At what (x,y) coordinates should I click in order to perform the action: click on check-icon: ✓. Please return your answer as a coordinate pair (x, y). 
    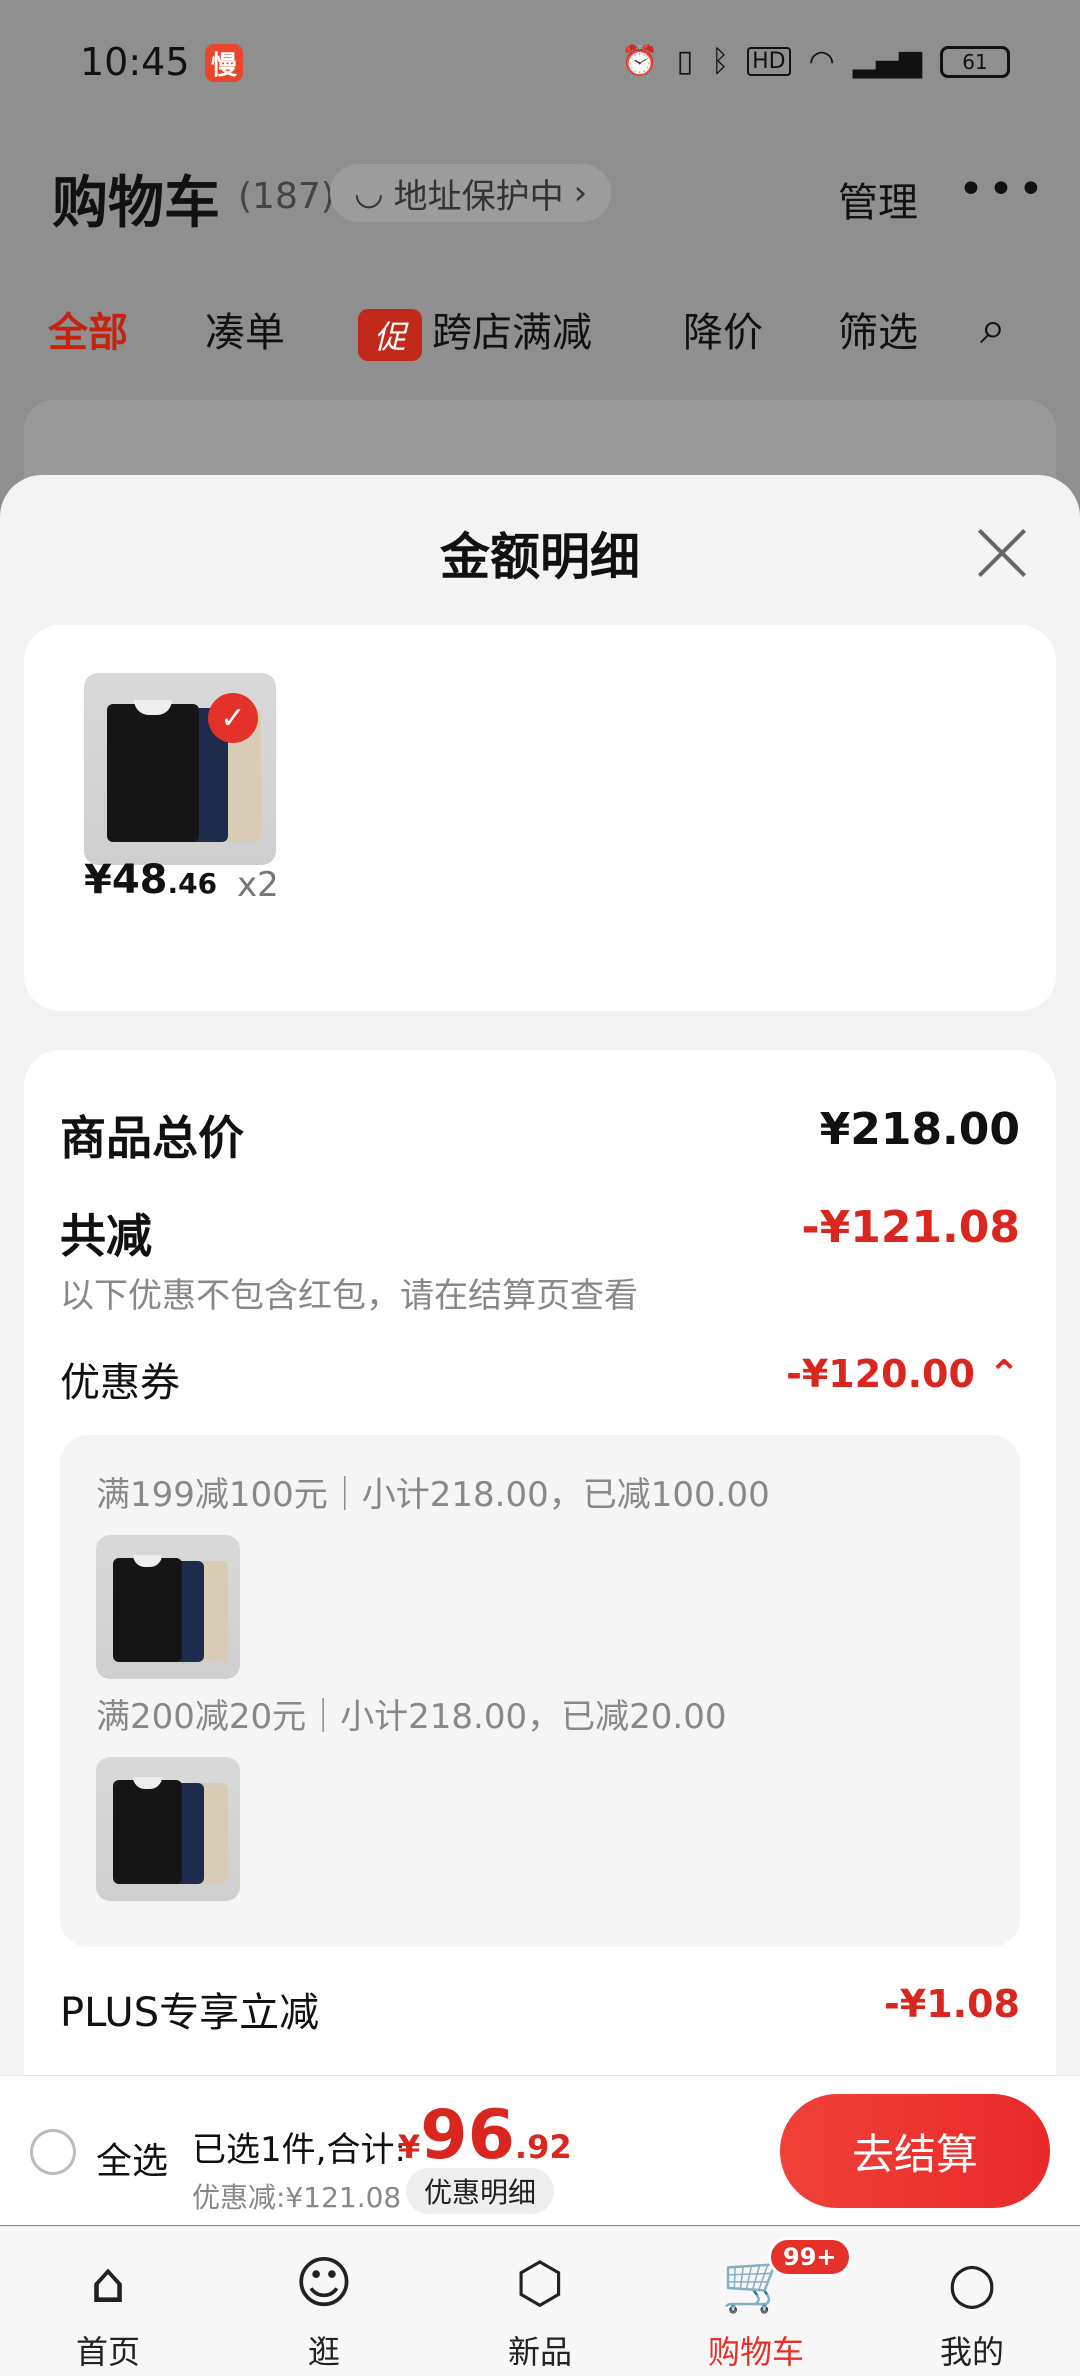
    Looking at the image, I should click on (233, 718).